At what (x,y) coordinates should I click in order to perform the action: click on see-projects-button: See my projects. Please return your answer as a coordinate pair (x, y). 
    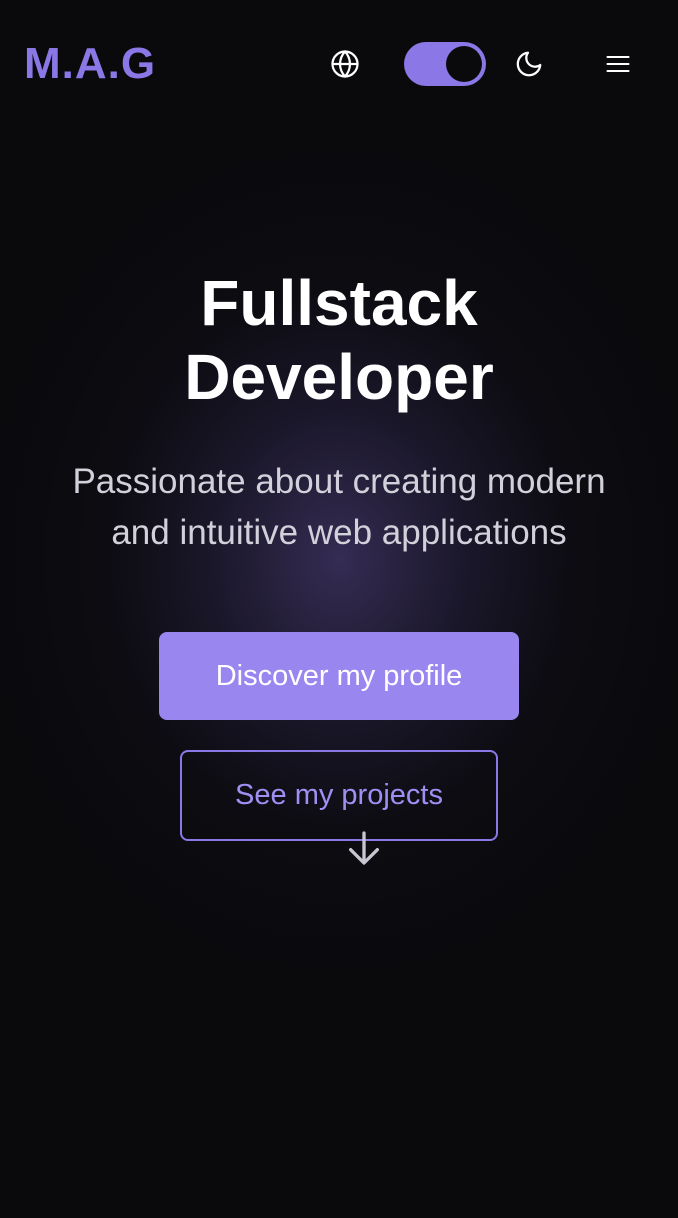
    Looking at the image, I should click on (339, 795).